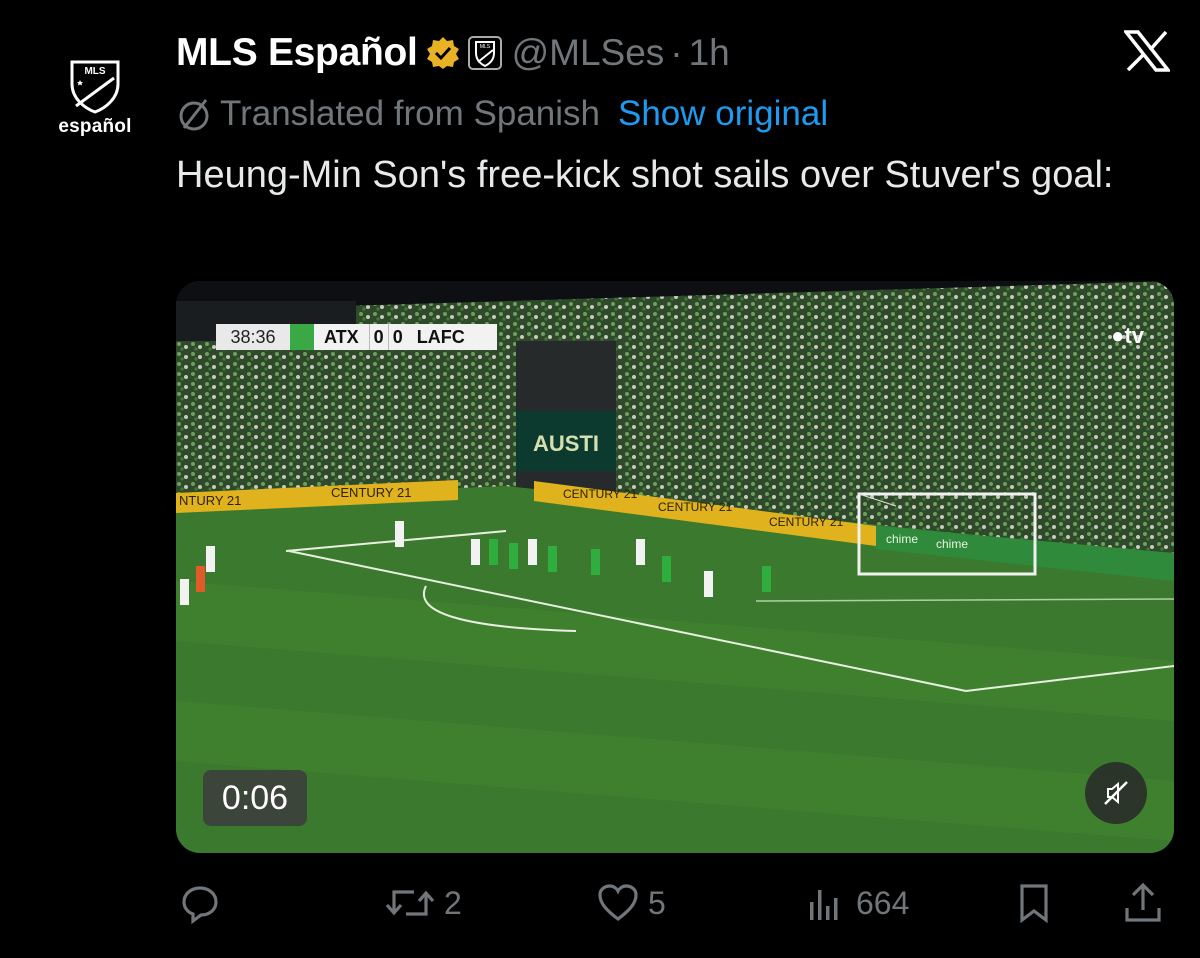 This screenshot has width=1200, height=958. What do you see at coordinates (451, 337) in the screenshot?
I see `away-team: LAFC` at bounding box center [451, 337].